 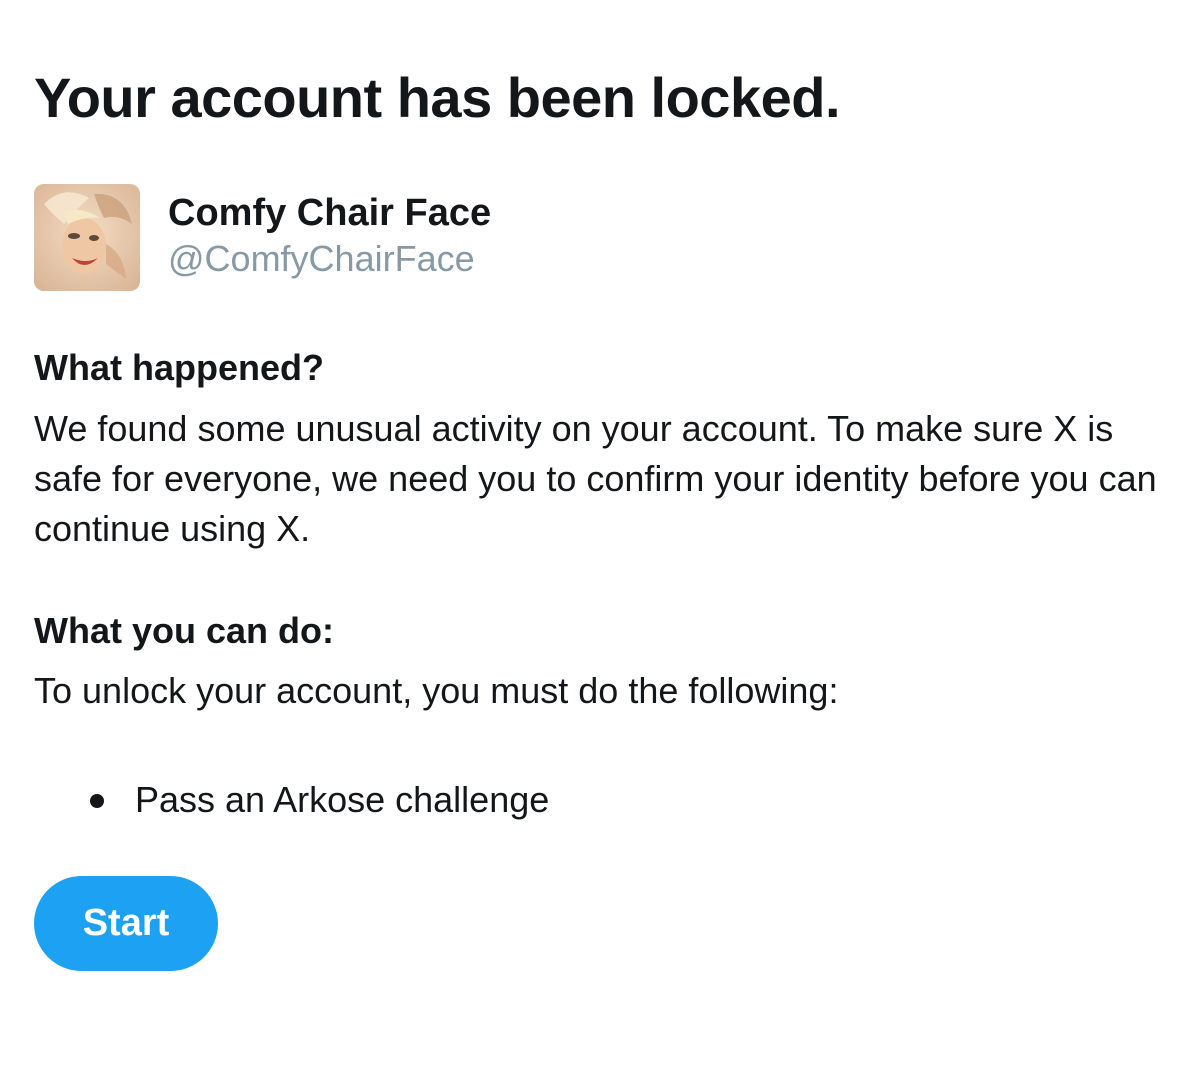 I want to click on start-button: Start, so click(x=126, y=923).